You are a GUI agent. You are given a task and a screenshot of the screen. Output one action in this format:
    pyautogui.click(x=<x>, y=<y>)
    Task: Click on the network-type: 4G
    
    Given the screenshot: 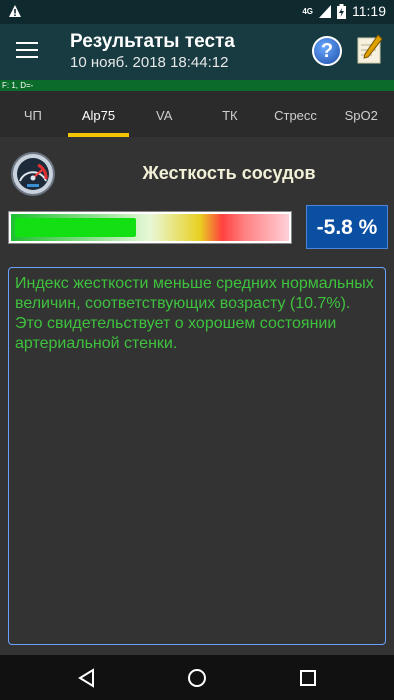 What is the action you would take?
    pyautogui.click(x=307, y=11)
    